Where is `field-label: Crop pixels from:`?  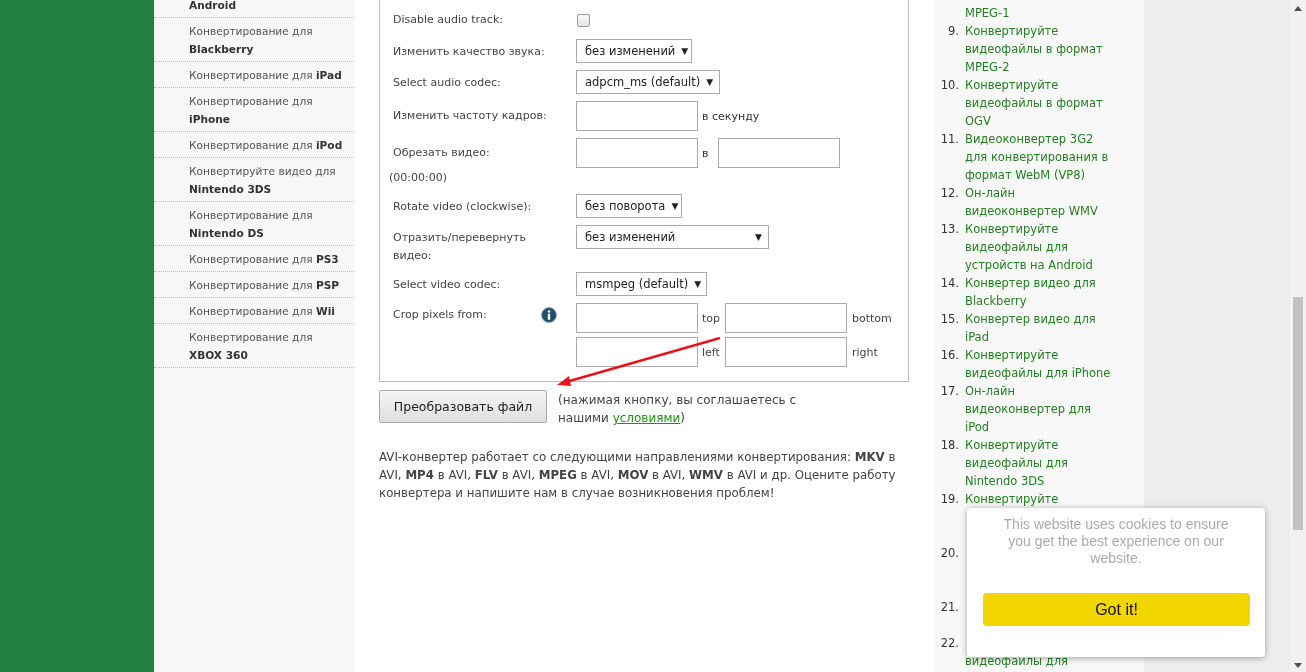
field-label: Crop pixels from: is located at coordinates (440, 315).